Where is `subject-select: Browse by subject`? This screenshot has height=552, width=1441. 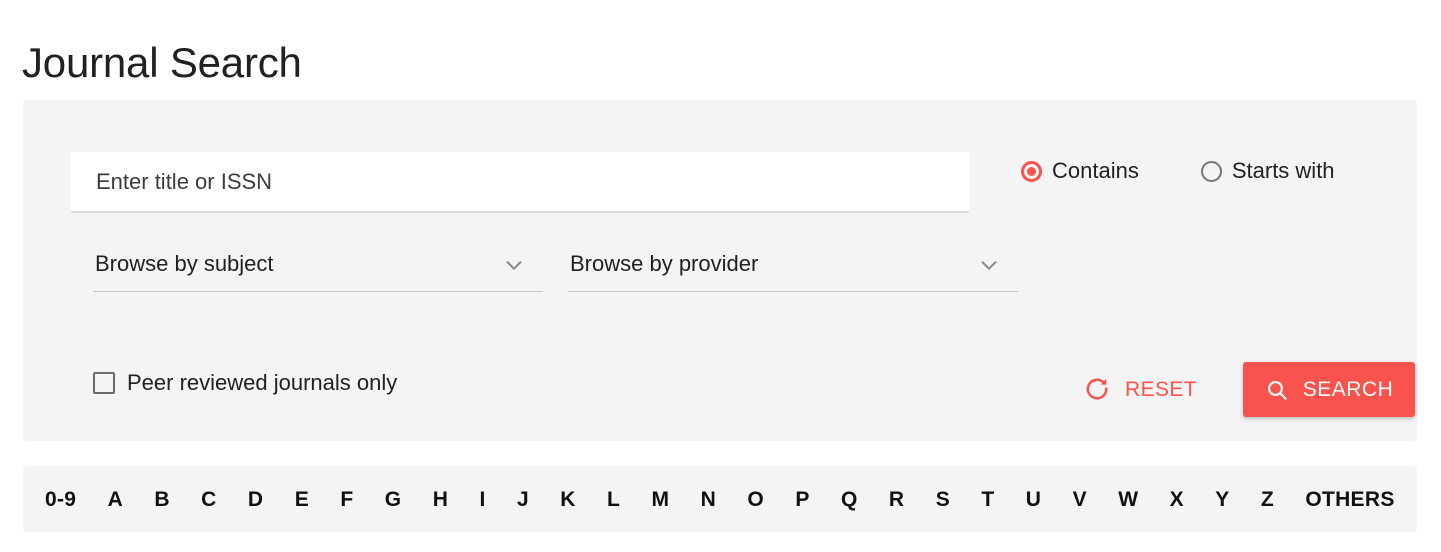
subject-select: Browse by subject is located at coordinates (318, 270).